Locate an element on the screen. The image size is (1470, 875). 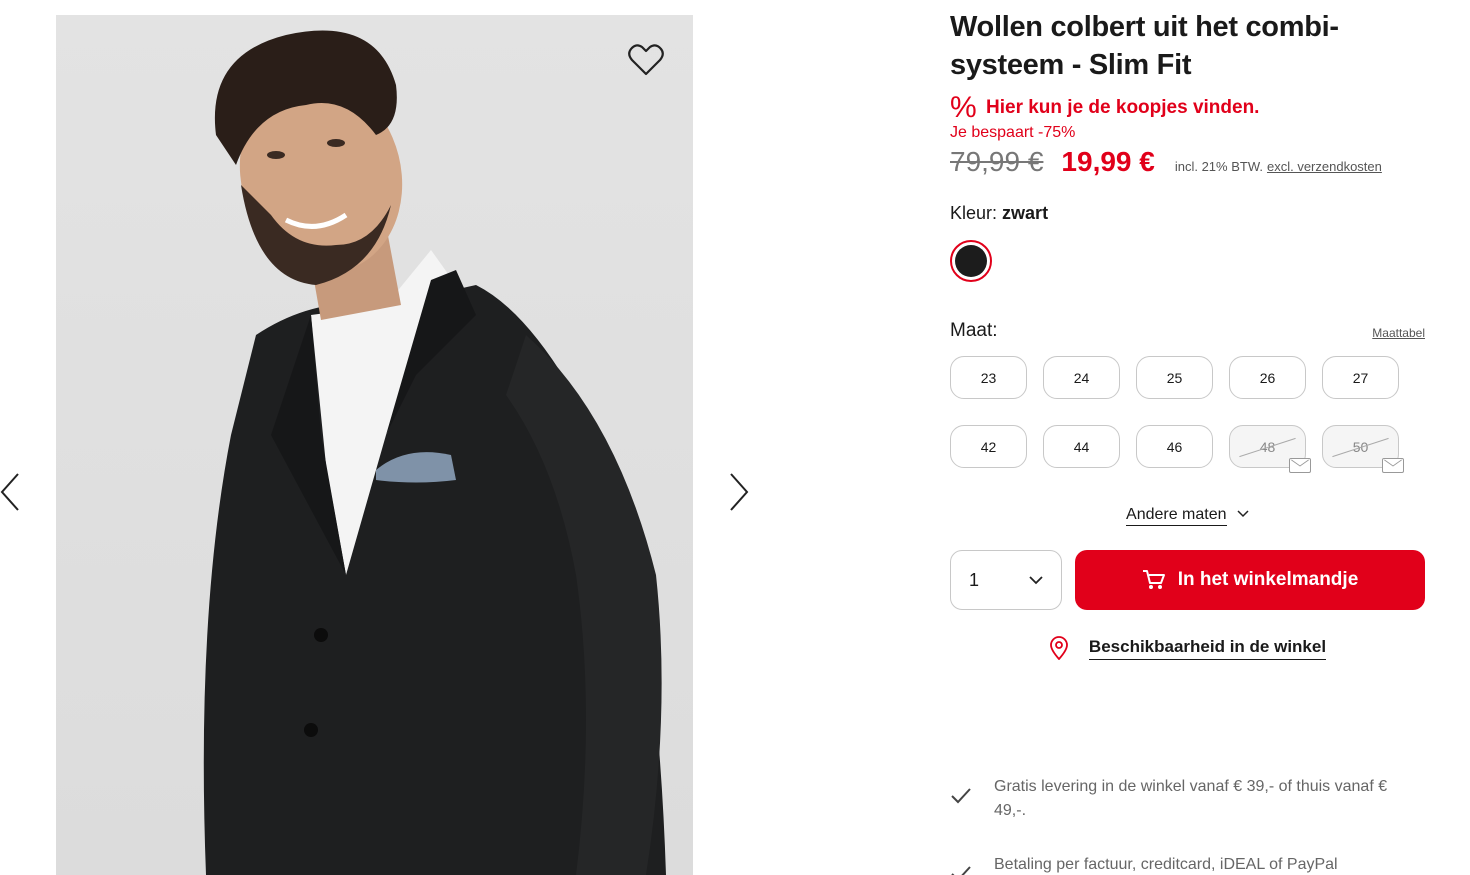
size-option: 27 is located at coordinates (1360, 377).